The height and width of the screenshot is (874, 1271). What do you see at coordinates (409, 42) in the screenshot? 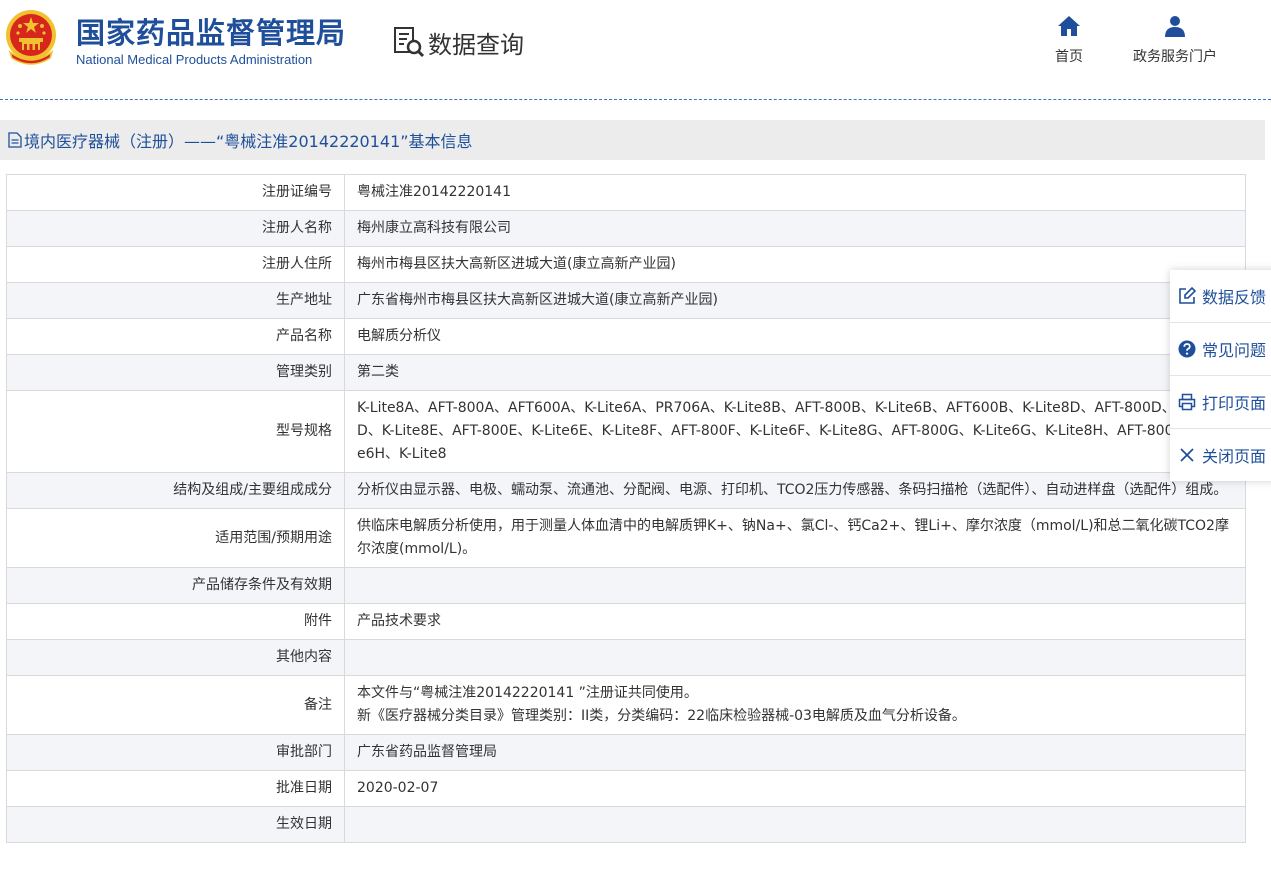
I see `document-search-icon` at bounding box center [409, 42].